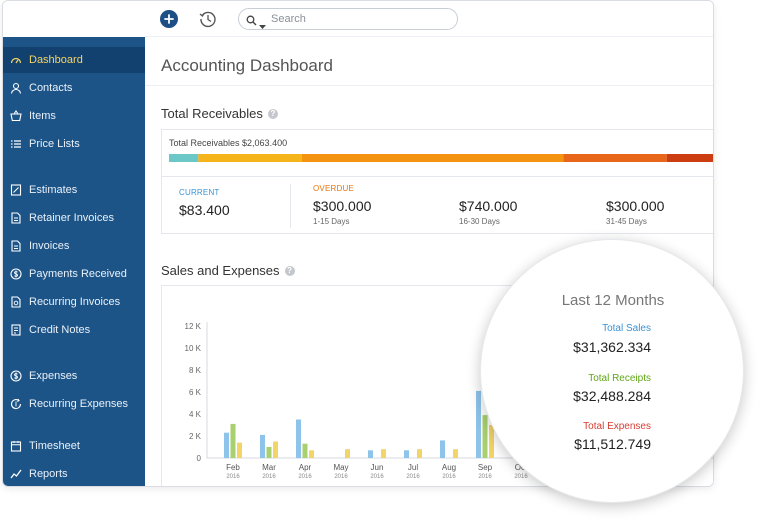  I want to click on credit-note-icon, so click(16, 330).